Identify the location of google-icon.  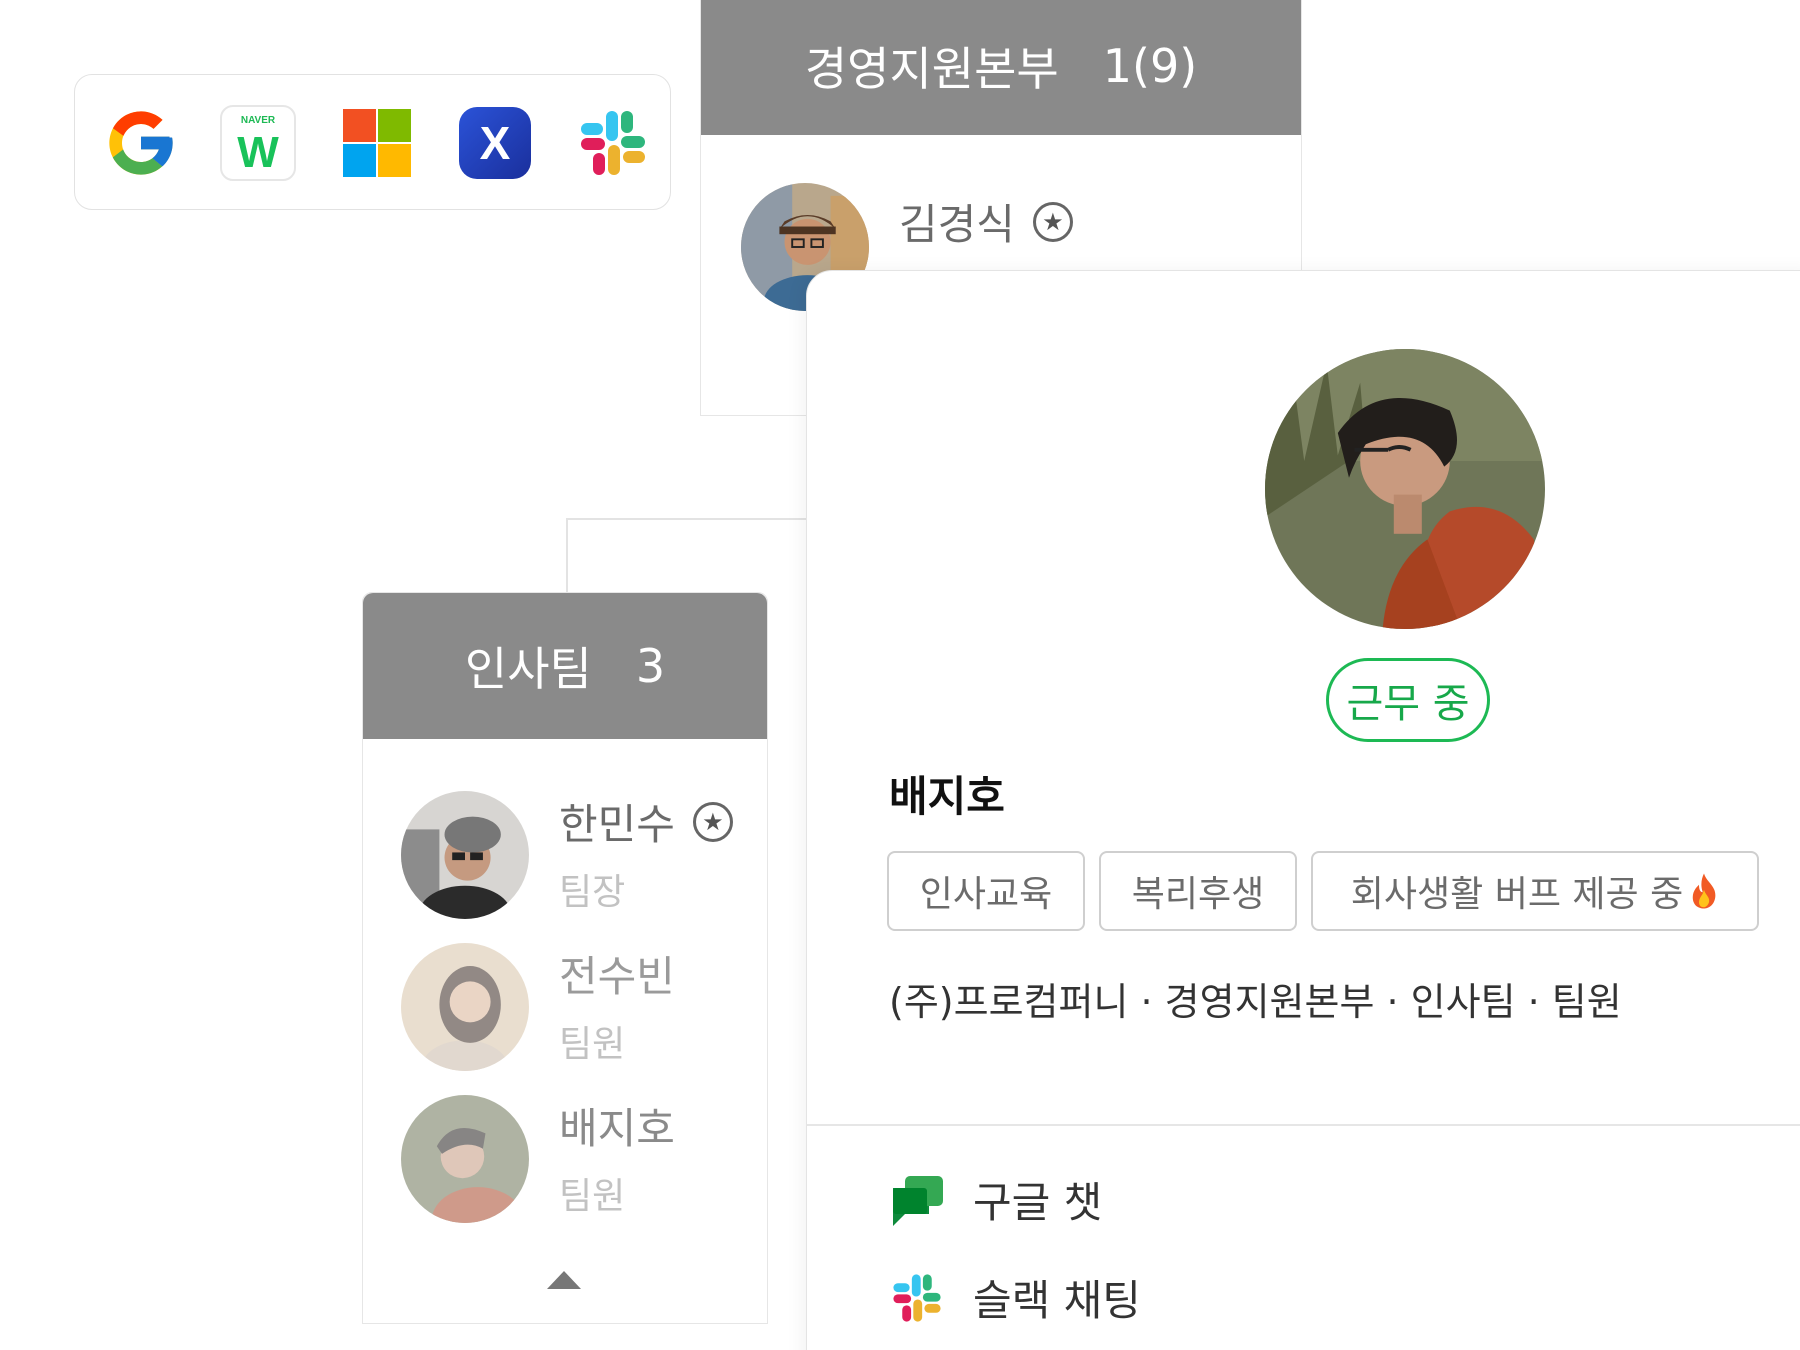
(141, 143).